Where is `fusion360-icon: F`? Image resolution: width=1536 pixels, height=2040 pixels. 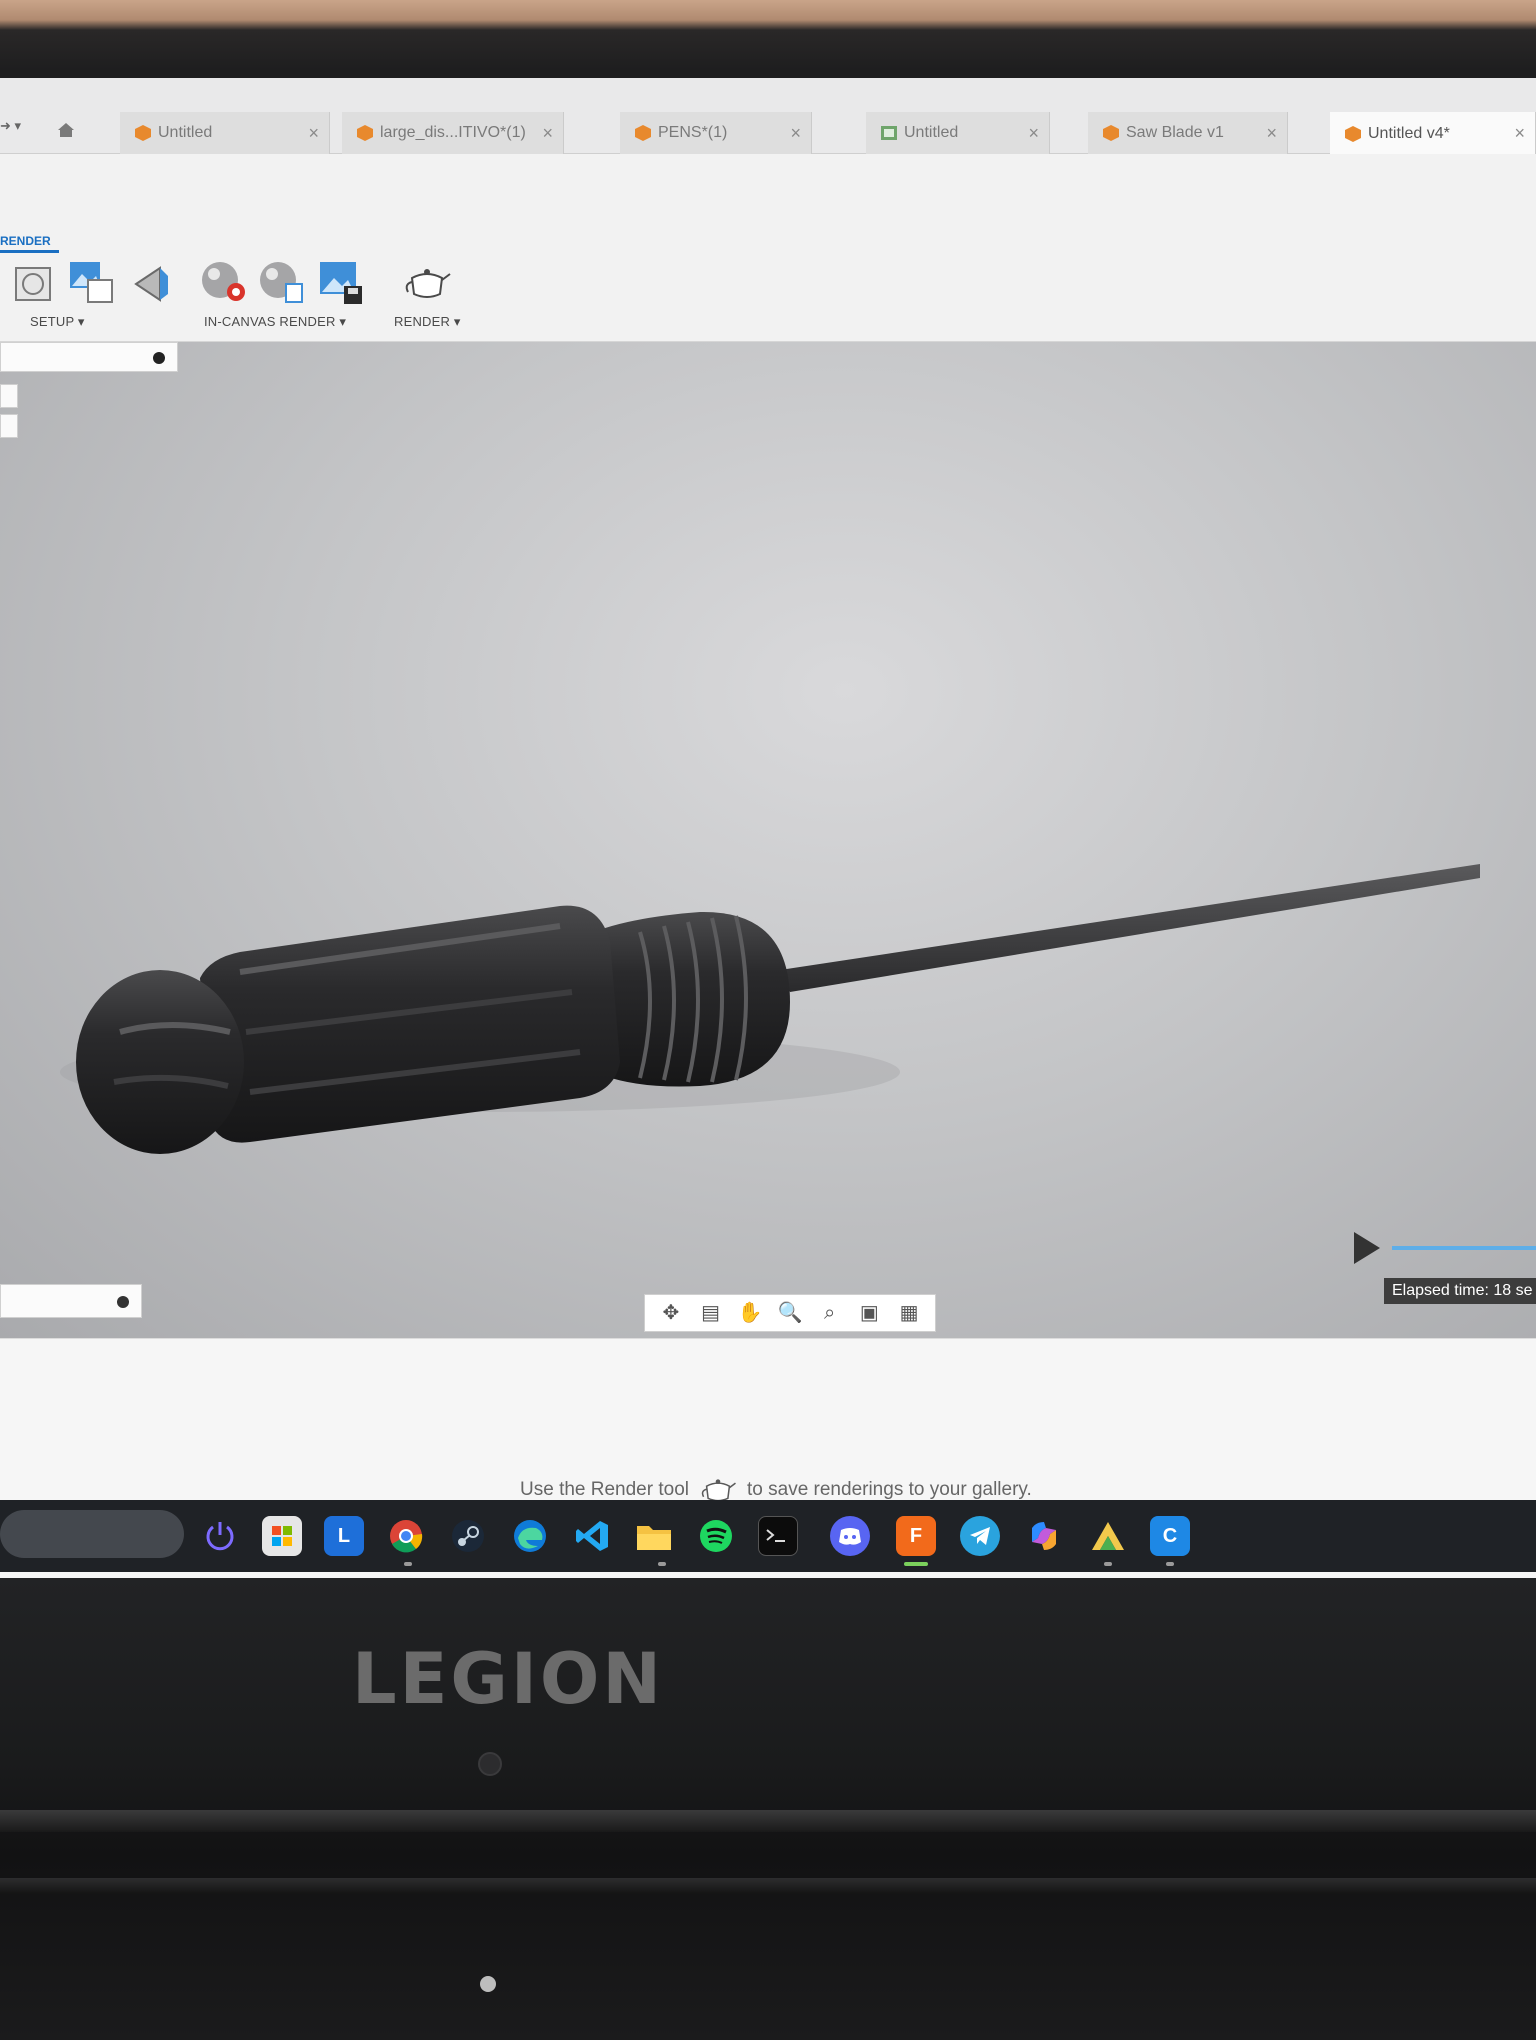
fusion360-icon: F is located at coordinates (916, 1536).